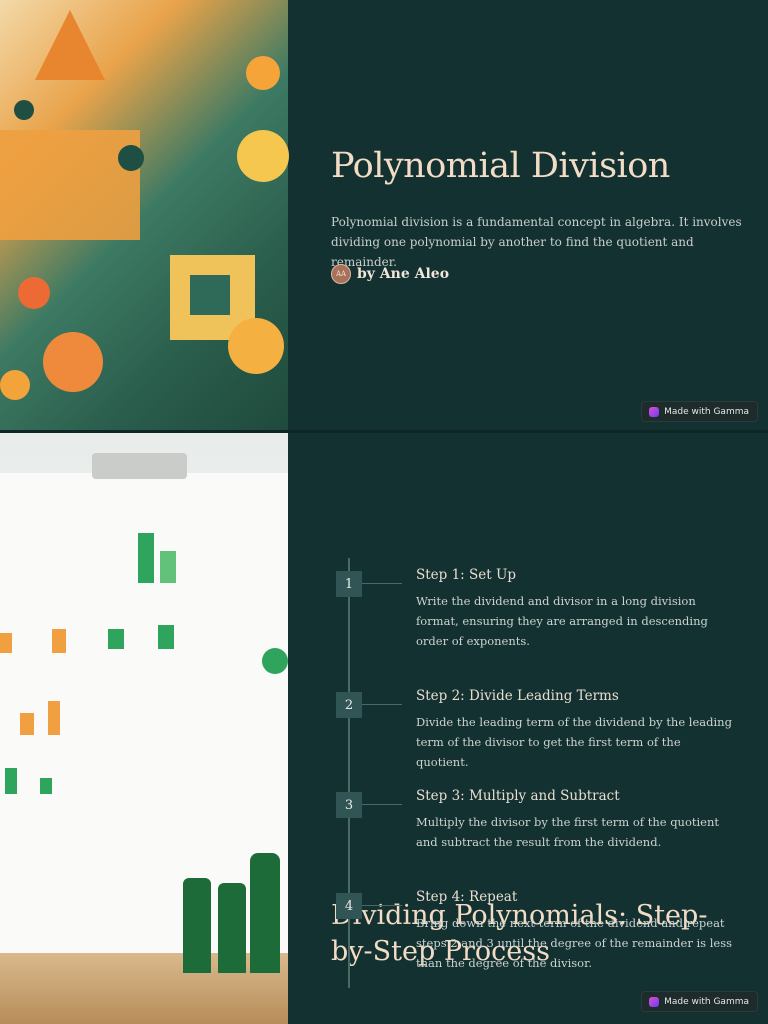 This screenshot has height=1024, width=768. I want to click on timeline-line, so click(349, 773).